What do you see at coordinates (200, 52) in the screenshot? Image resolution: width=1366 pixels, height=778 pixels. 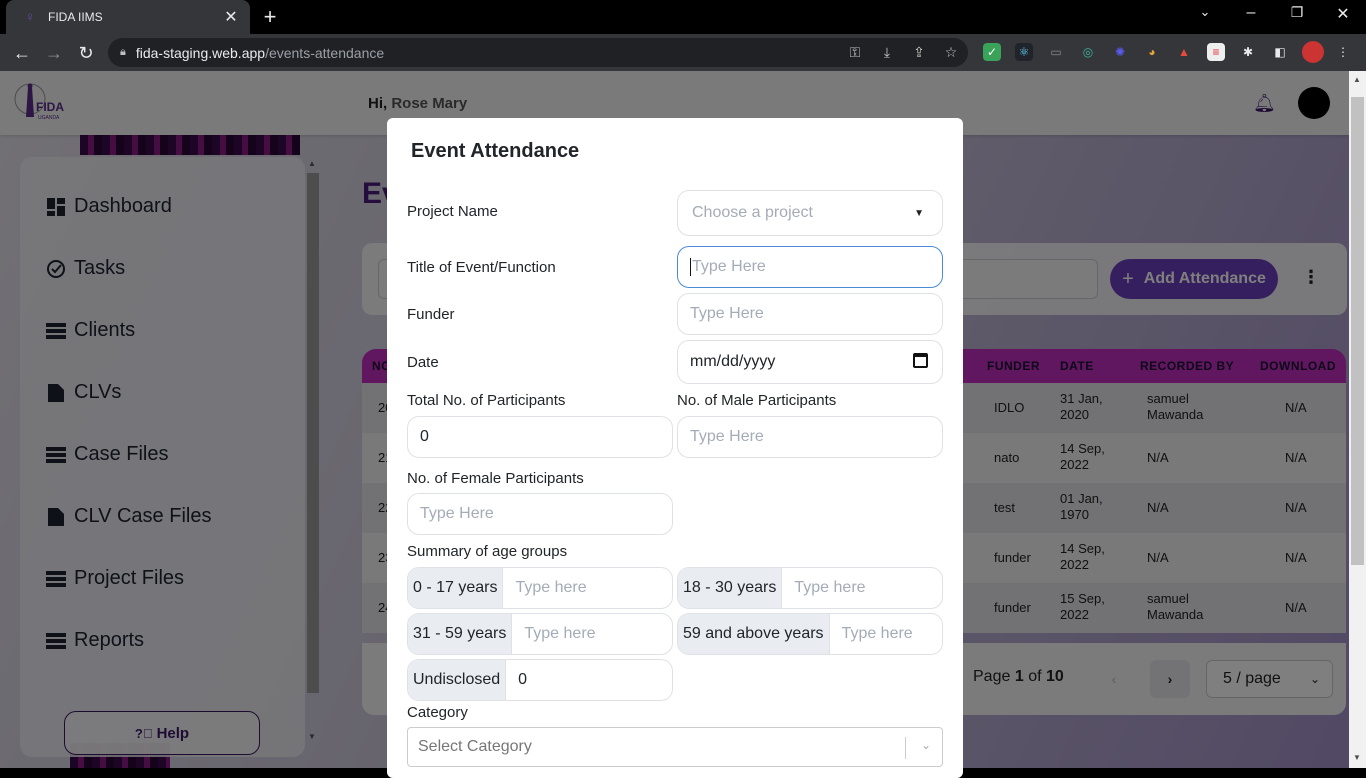 I see `url-host: fida-staging.web.app` at bounding box center [200, 52].